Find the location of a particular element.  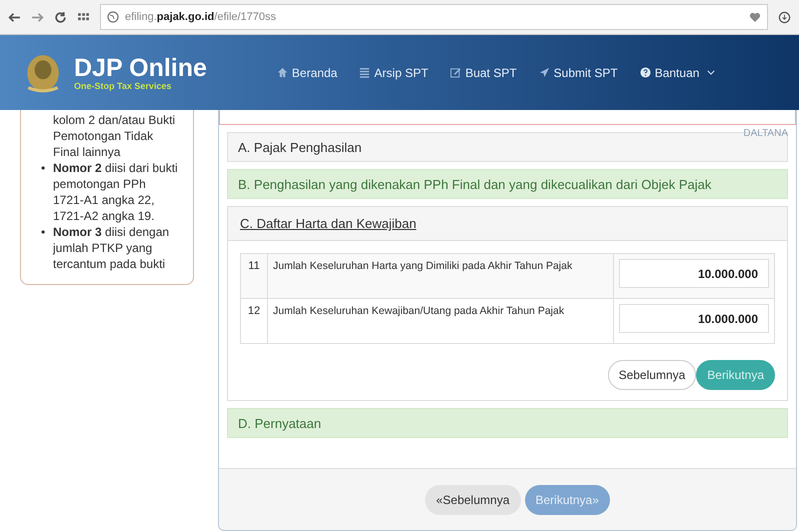

back-icon is located at coordinates (14, 17).